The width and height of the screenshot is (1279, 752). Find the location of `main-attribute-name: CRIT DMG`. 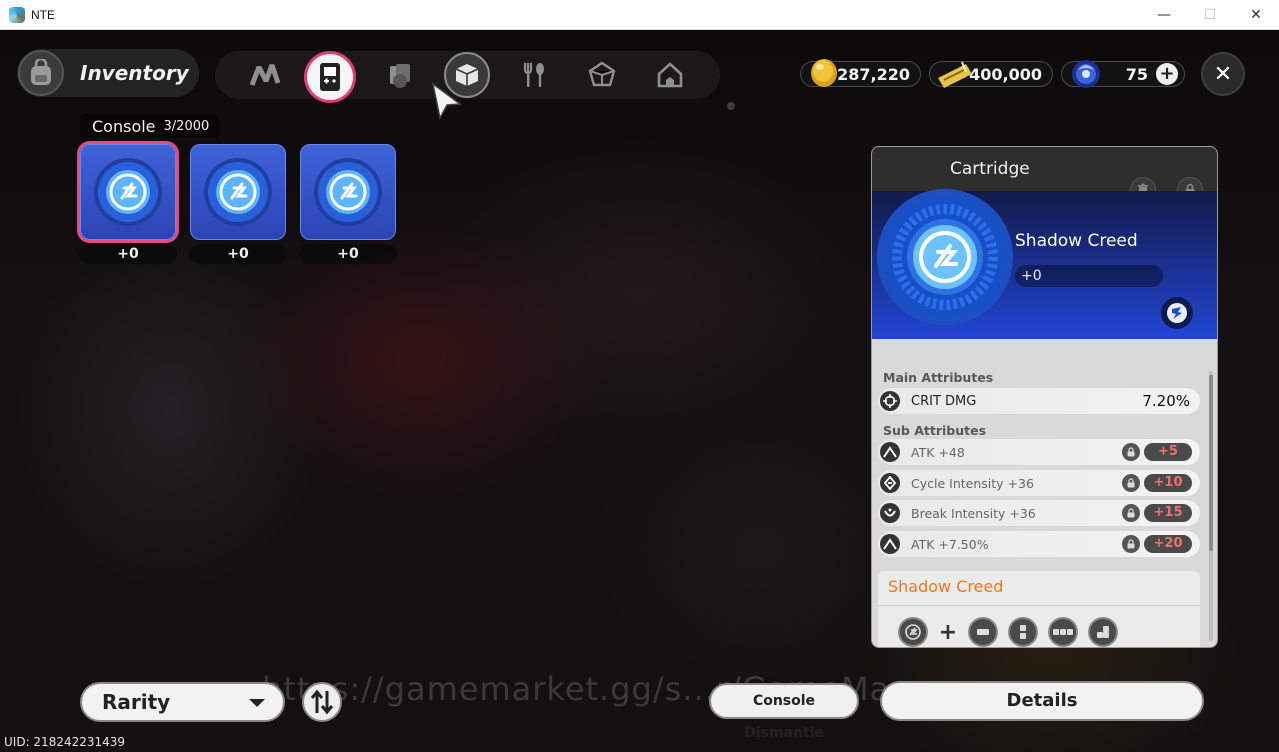

main-attribute-name: CRIT DMG is located at coordinates (944, 401).